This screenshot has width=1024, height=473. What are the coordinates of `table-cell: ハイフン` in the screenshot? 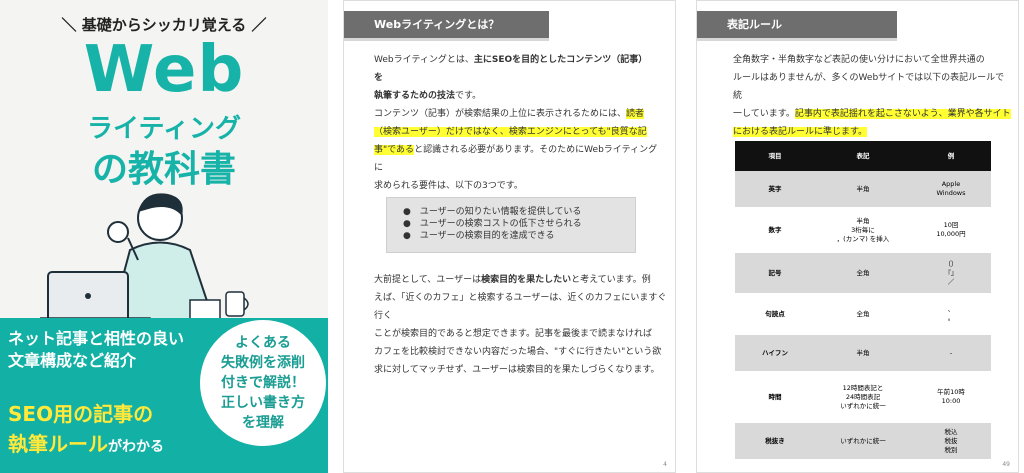 It's located at (775, 352).